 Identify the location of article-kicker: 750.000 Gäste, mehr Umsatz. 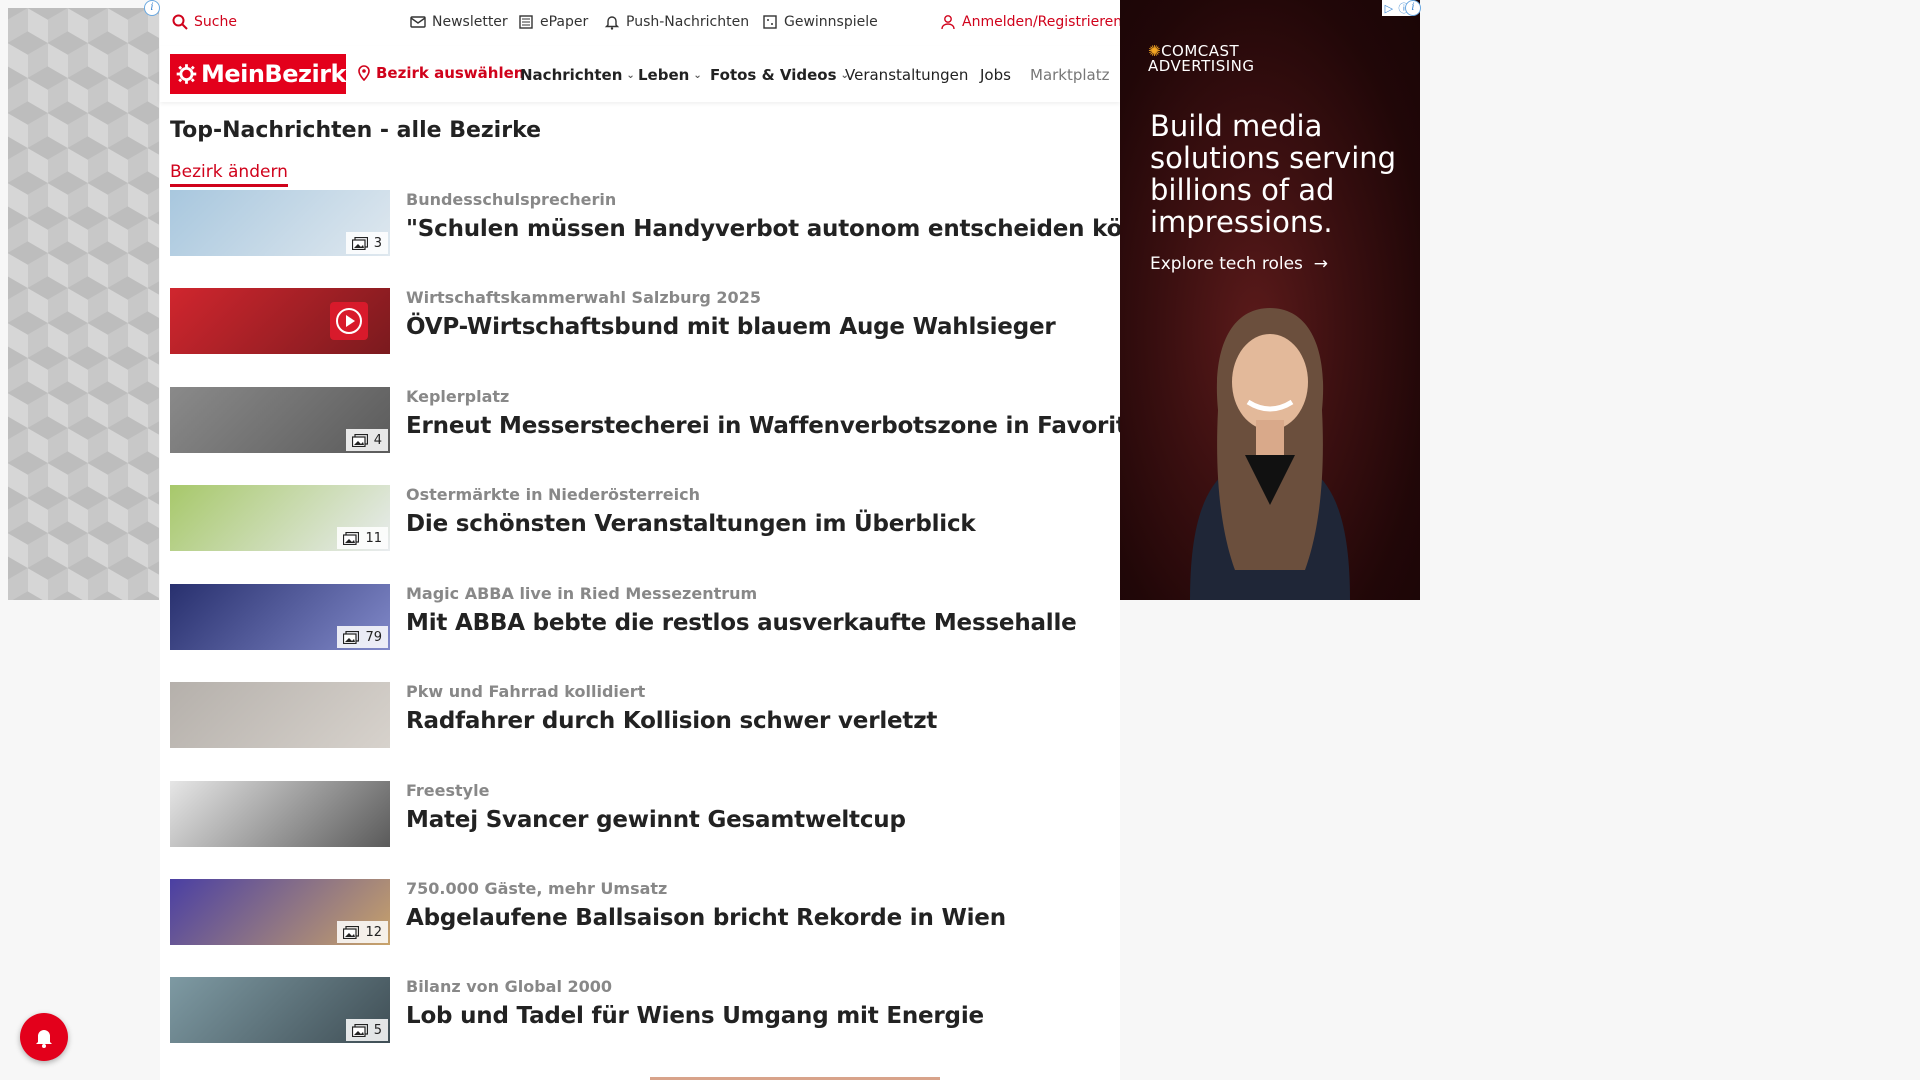
(537, 888).